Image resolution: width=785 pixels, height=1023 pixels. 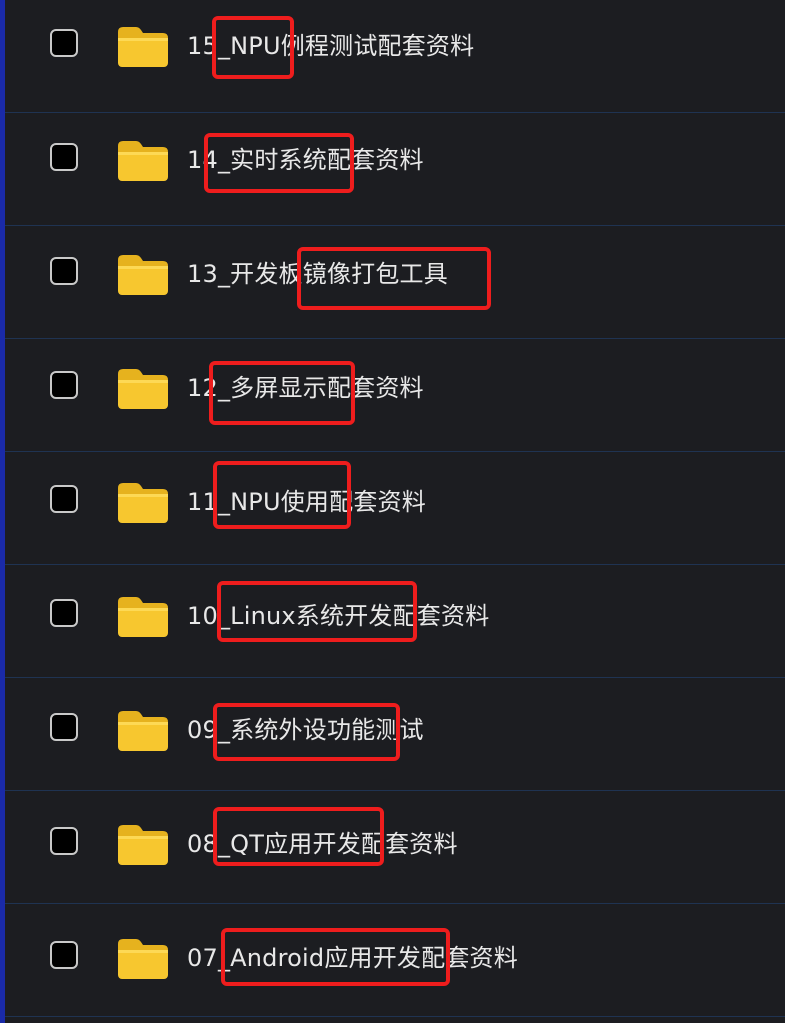 I want to click on file-row-08: 08_QT应用开发配套资料, so click(x=395, y=847).